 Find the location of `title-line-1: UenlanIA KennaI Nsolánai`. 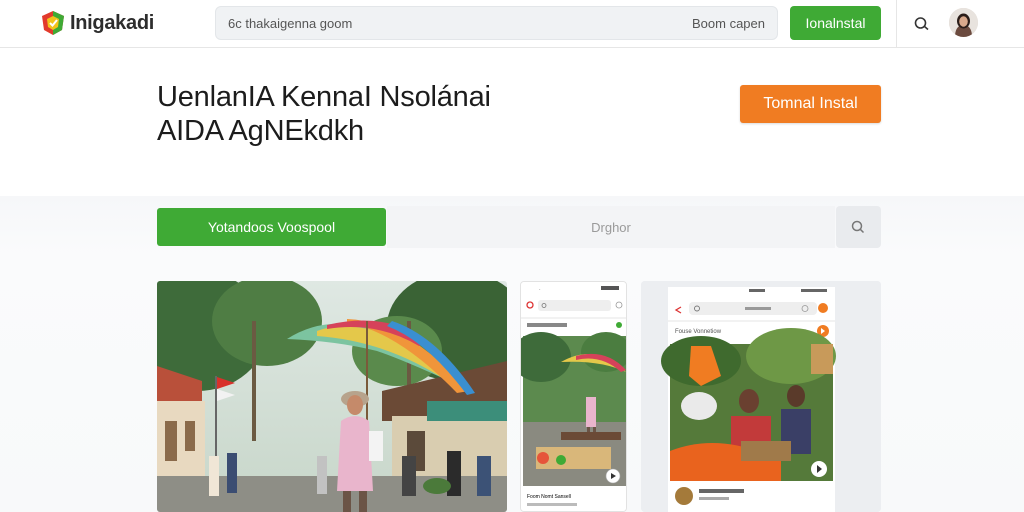

title-line-1: UenlanIA KennaI Nsolánai is located at coordinates (324, 97).